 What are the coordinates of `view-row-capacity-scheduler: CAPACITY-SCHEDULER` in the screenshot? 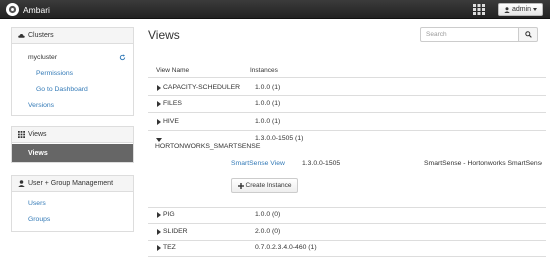 It's located at (198, 87).